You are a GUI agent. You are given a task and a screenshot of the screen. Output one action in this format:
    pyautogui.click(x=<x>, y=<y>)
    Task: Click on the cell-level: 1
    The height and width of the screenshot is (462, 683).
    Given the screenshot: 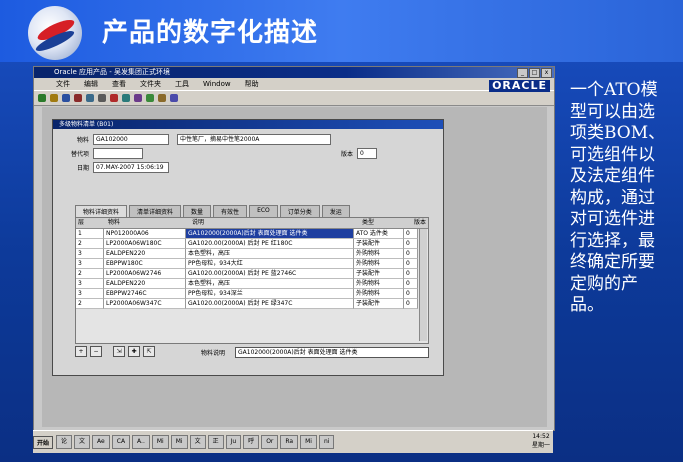 What is the action you would take?
    pyautogui.click(x=90, y=234)
    